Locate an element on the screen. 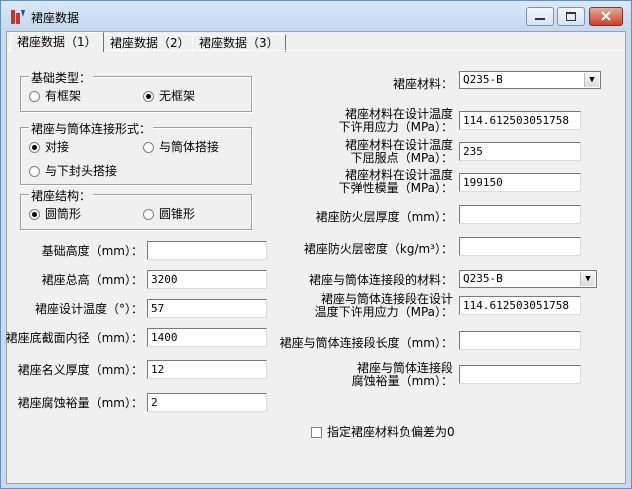 This screenshot has width=632, height=489. connection-stress-input: 114.612503051758 is located at coordinates (520, 305).